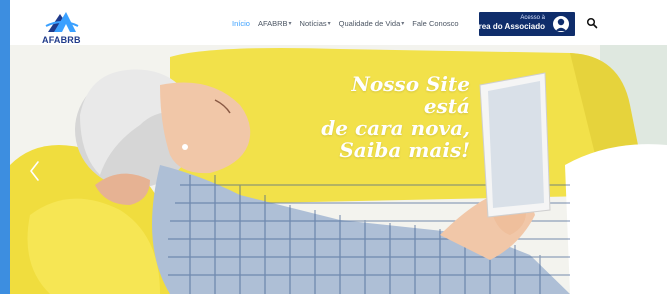  I want to click on carousel-prev-icon, so click(34, 171).